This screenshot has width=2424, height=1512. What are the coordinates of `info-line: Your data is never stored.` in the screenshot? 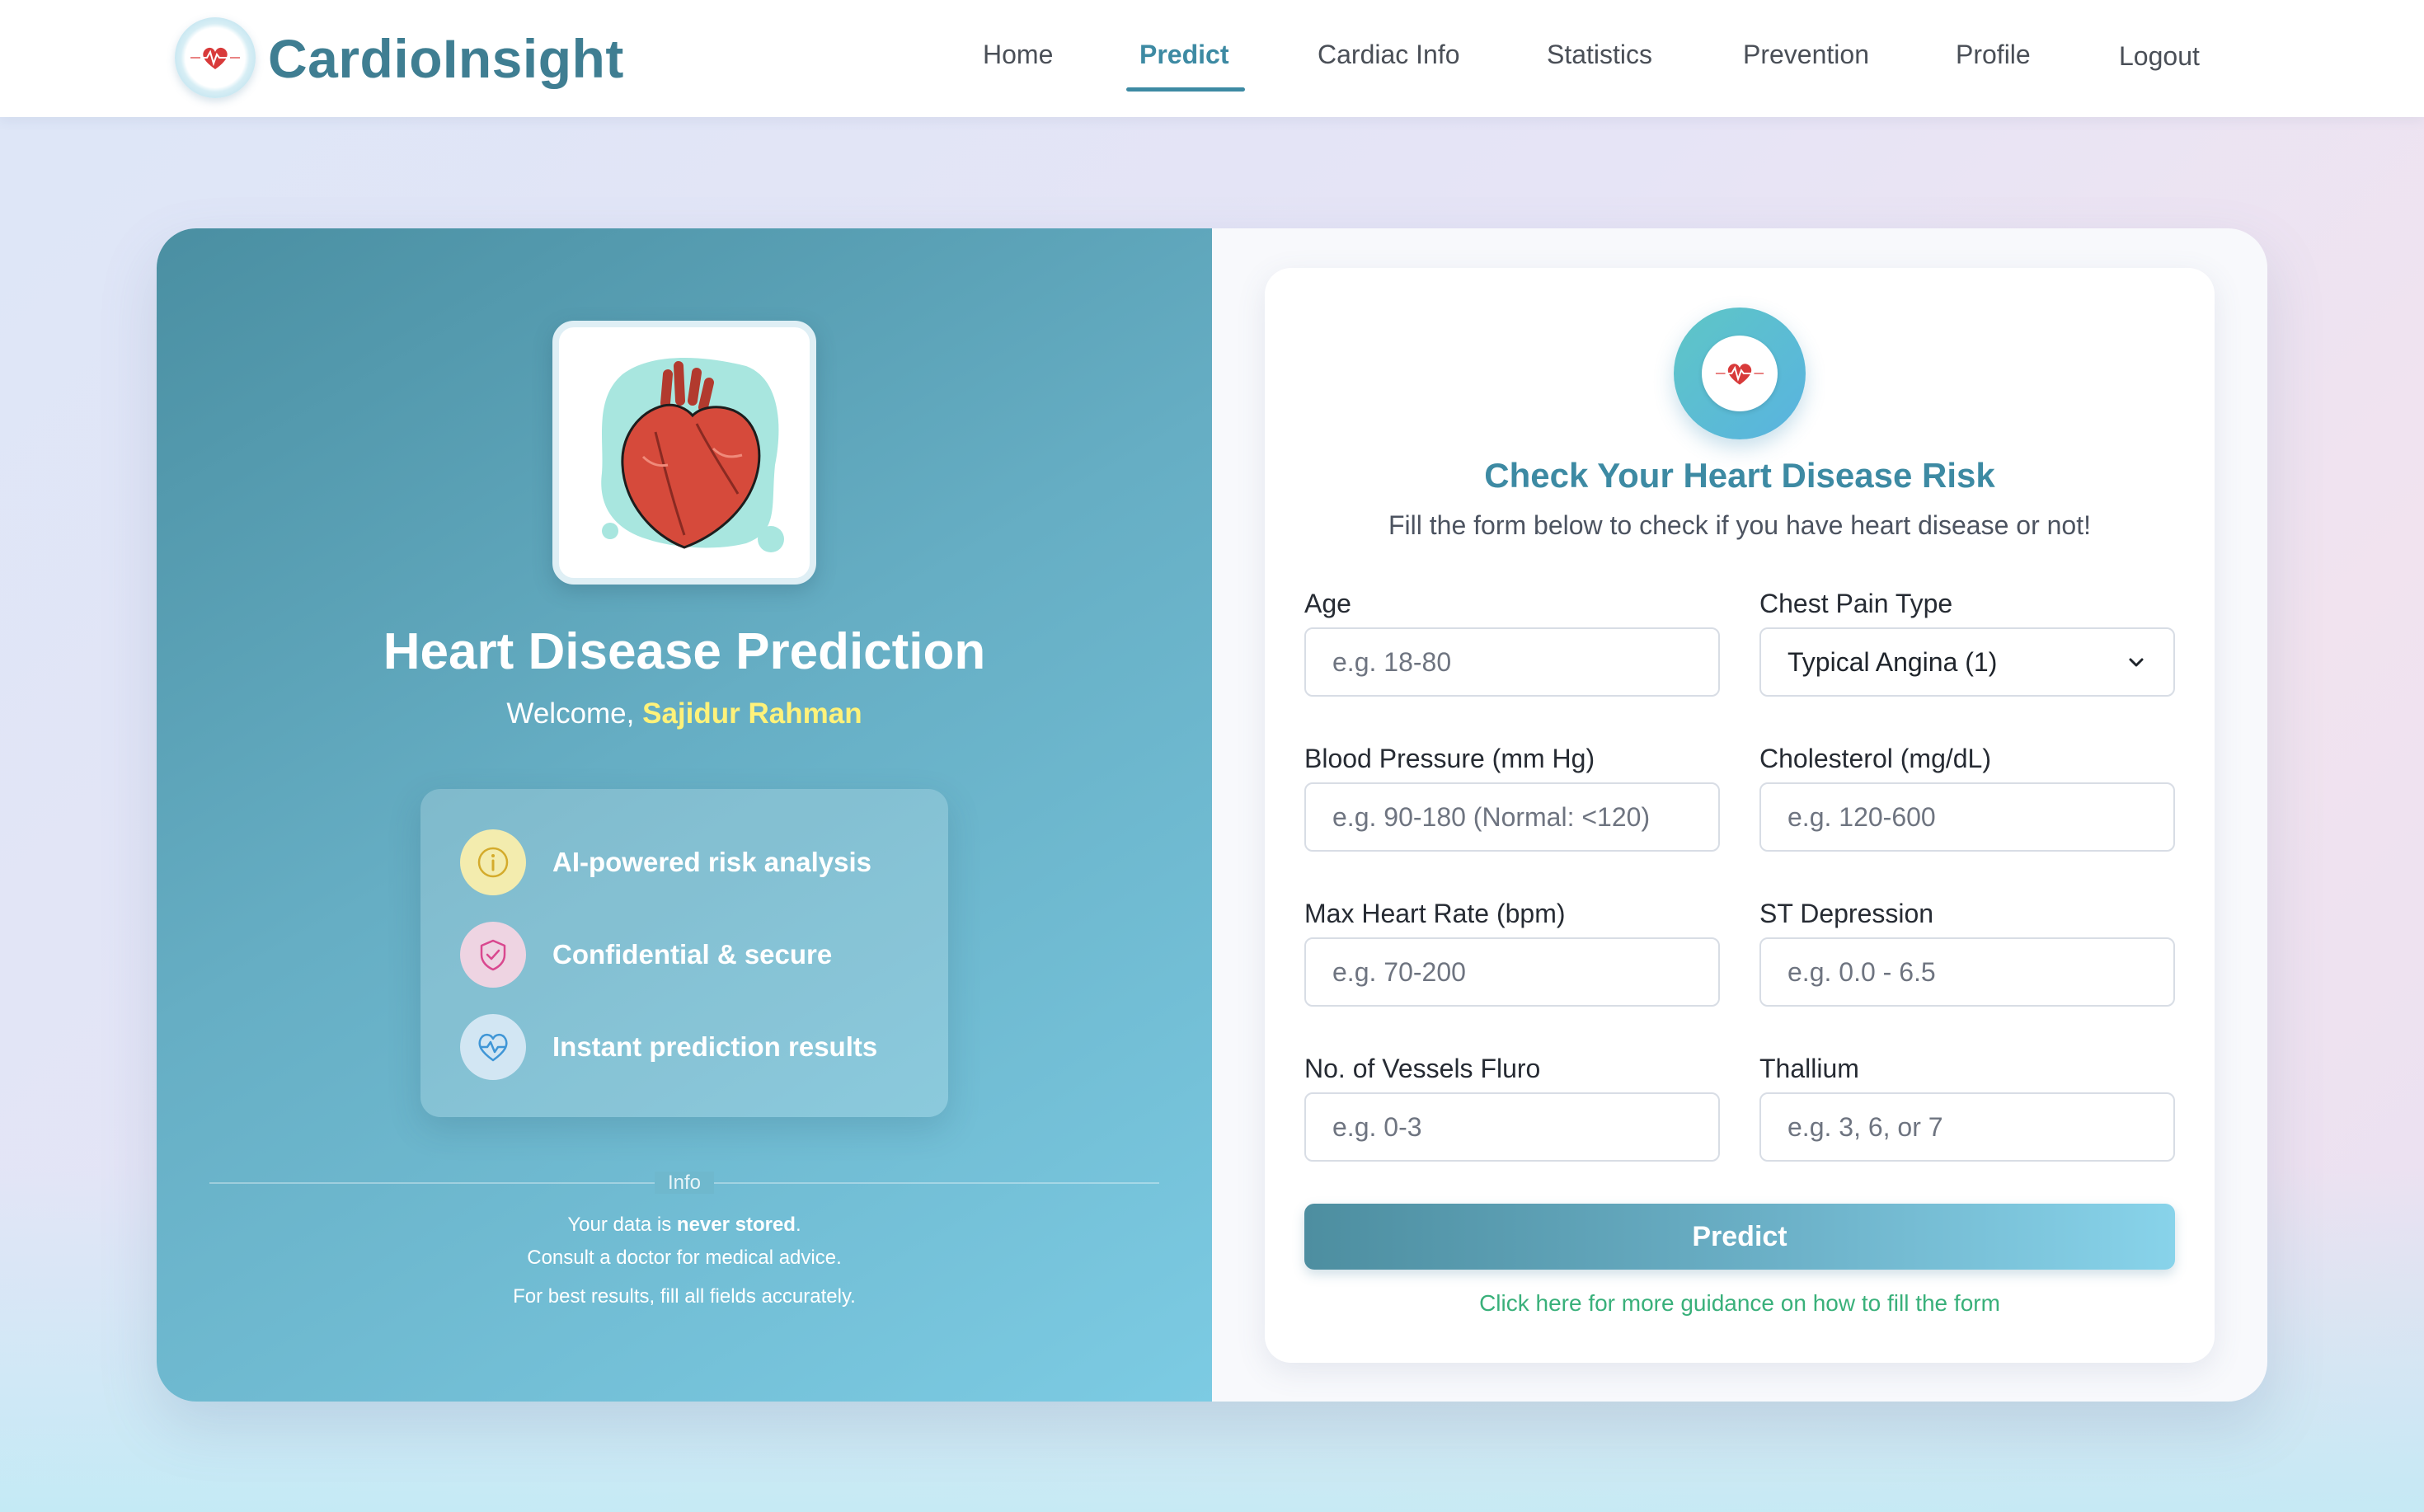 It's located at (684, 1225).